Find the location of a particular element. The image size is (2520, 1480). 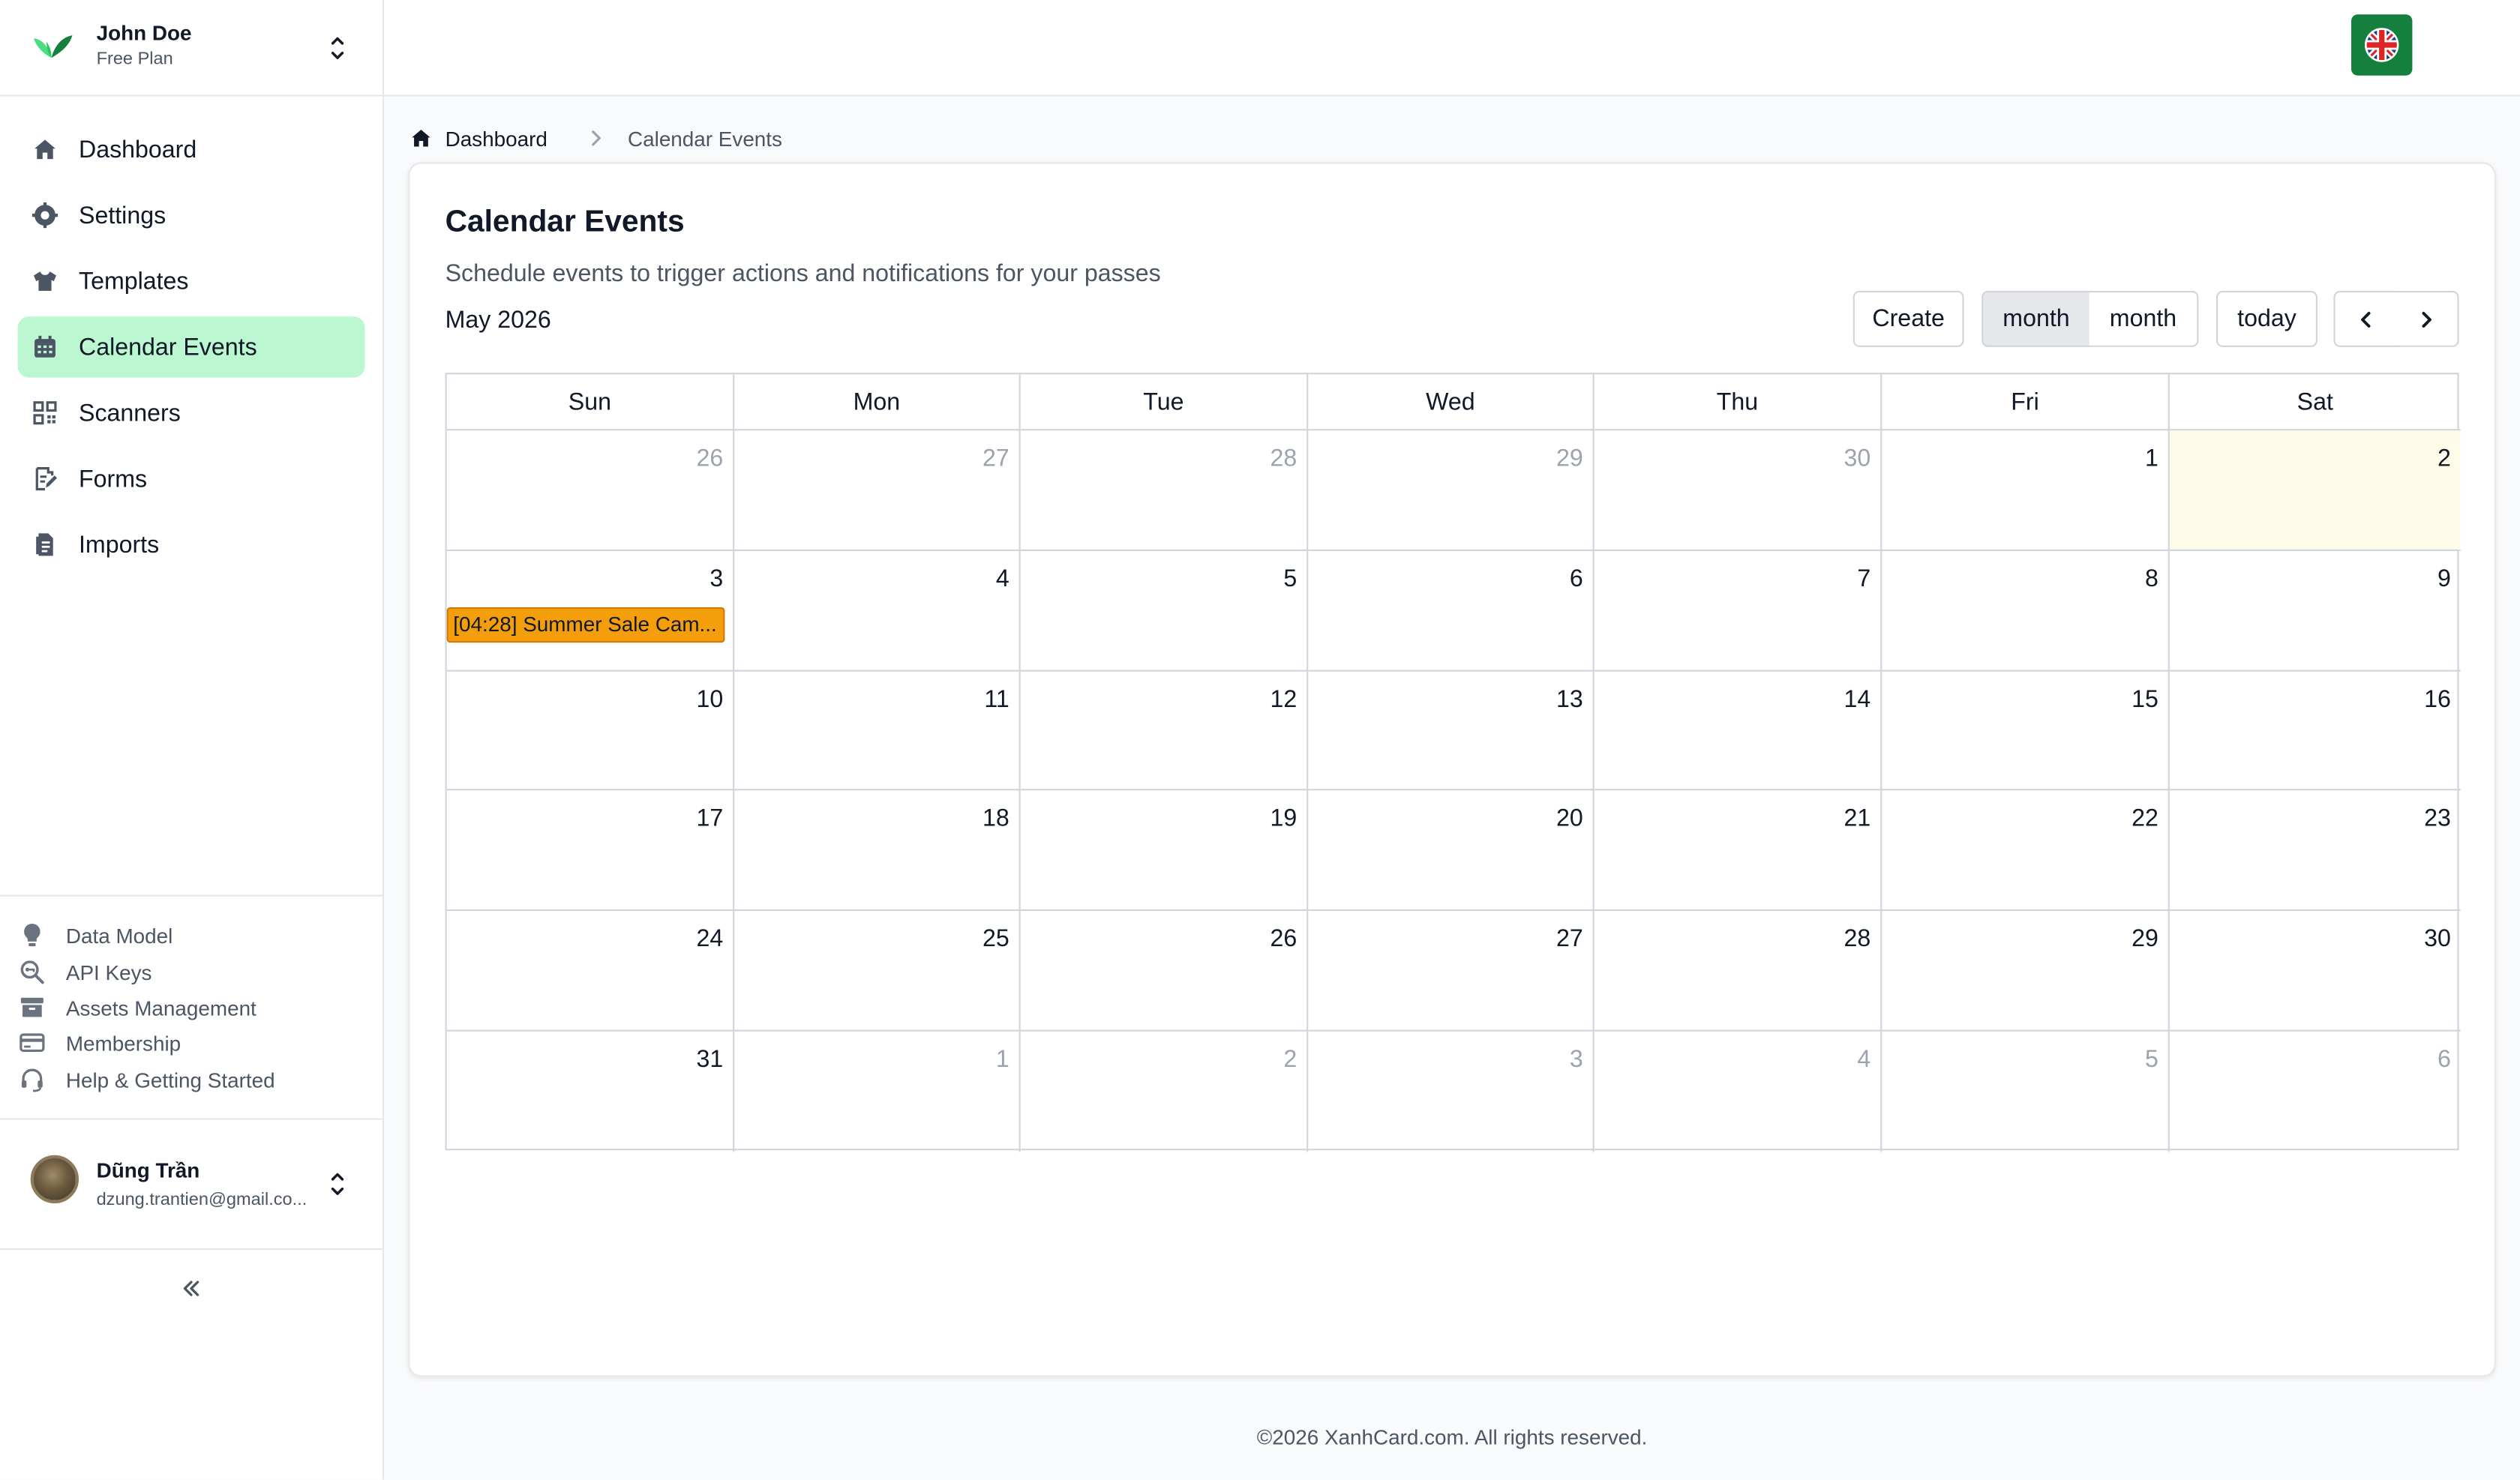

day-cell: 22 is located at coordinates (2026, 851).